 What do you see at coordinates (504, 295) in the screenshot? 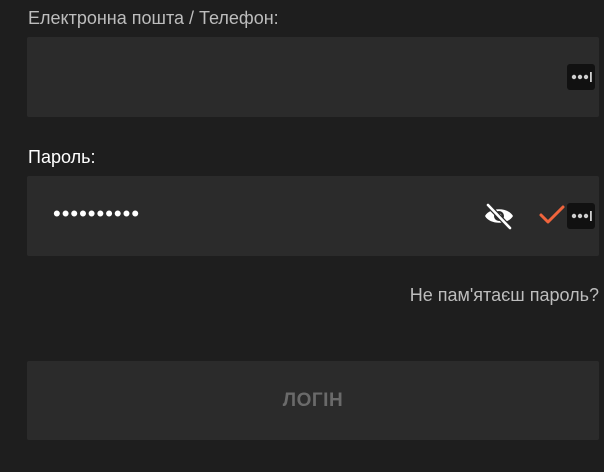
I see `forgot-password-link: Не пам'ятаєш пароль?` at bounding box center [504, 295].